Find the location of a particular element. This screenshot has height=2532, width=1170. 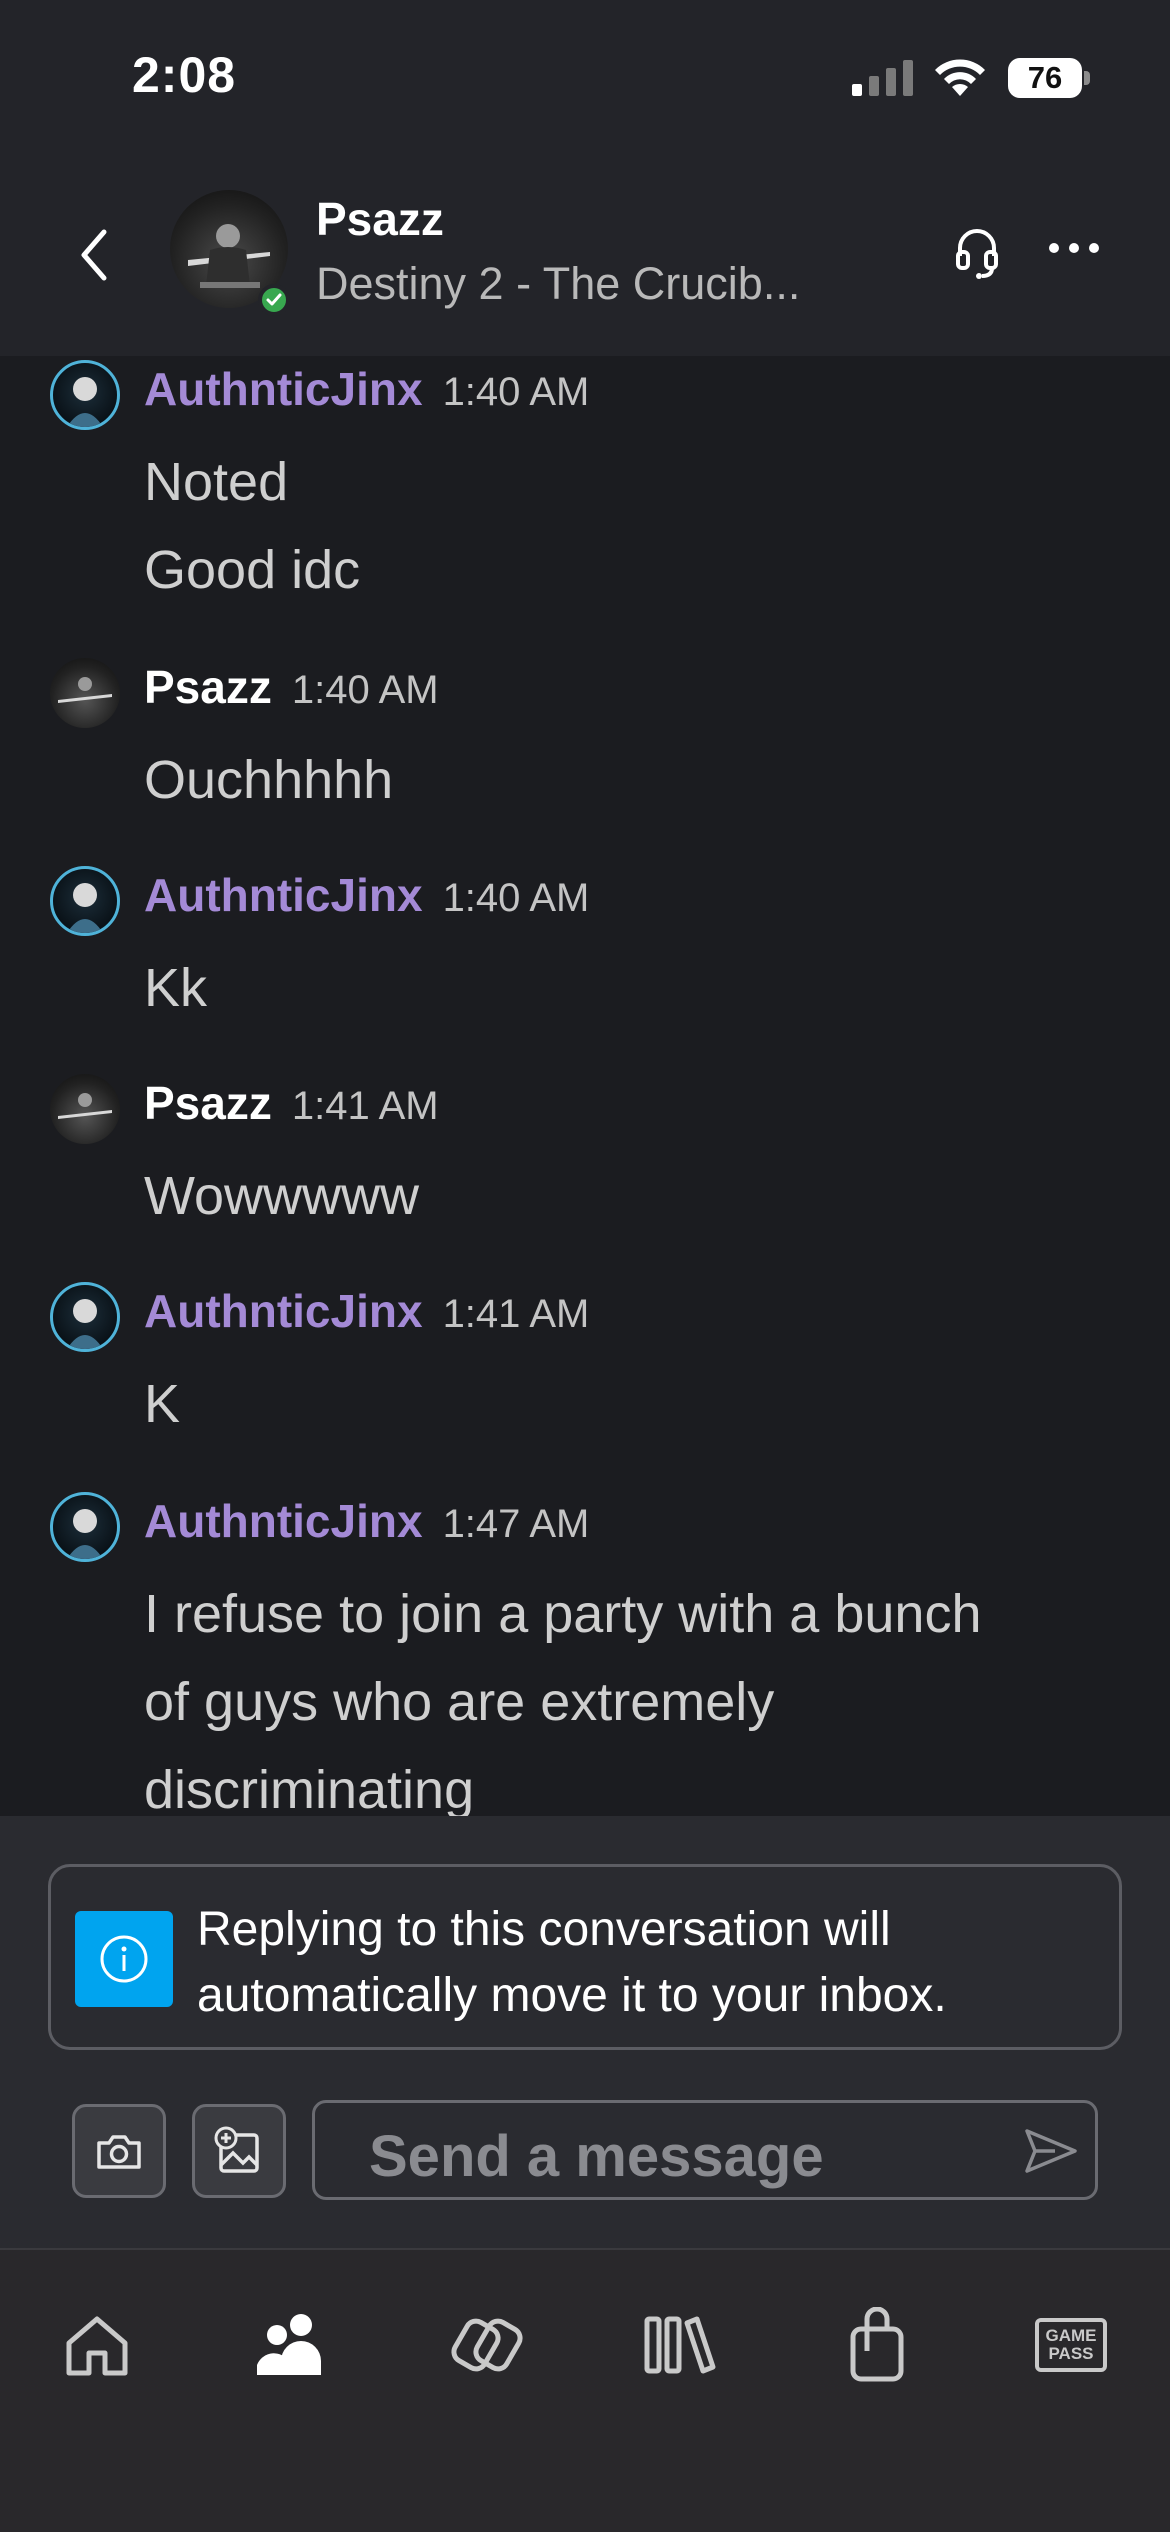

message-body: Kk is located at coordinates (614, 988).